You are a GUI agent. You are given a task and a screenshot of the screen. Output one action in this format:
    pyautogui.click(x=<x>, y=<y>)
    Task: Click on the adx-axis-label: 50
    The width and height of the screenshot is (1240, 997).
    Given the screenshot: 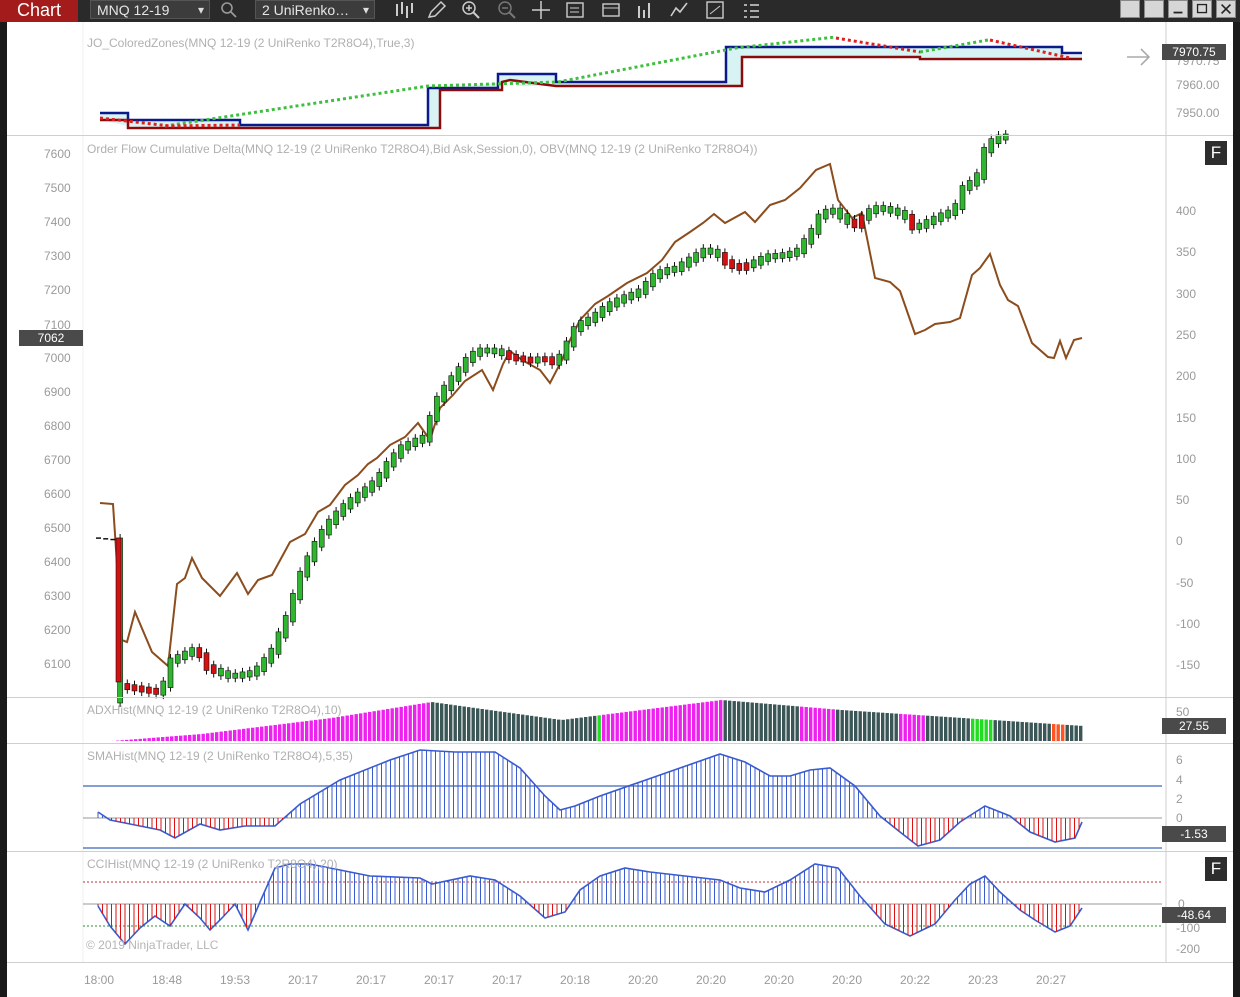 What is the action you would take?
    pyautogui.click(x=1183, y=712)
    